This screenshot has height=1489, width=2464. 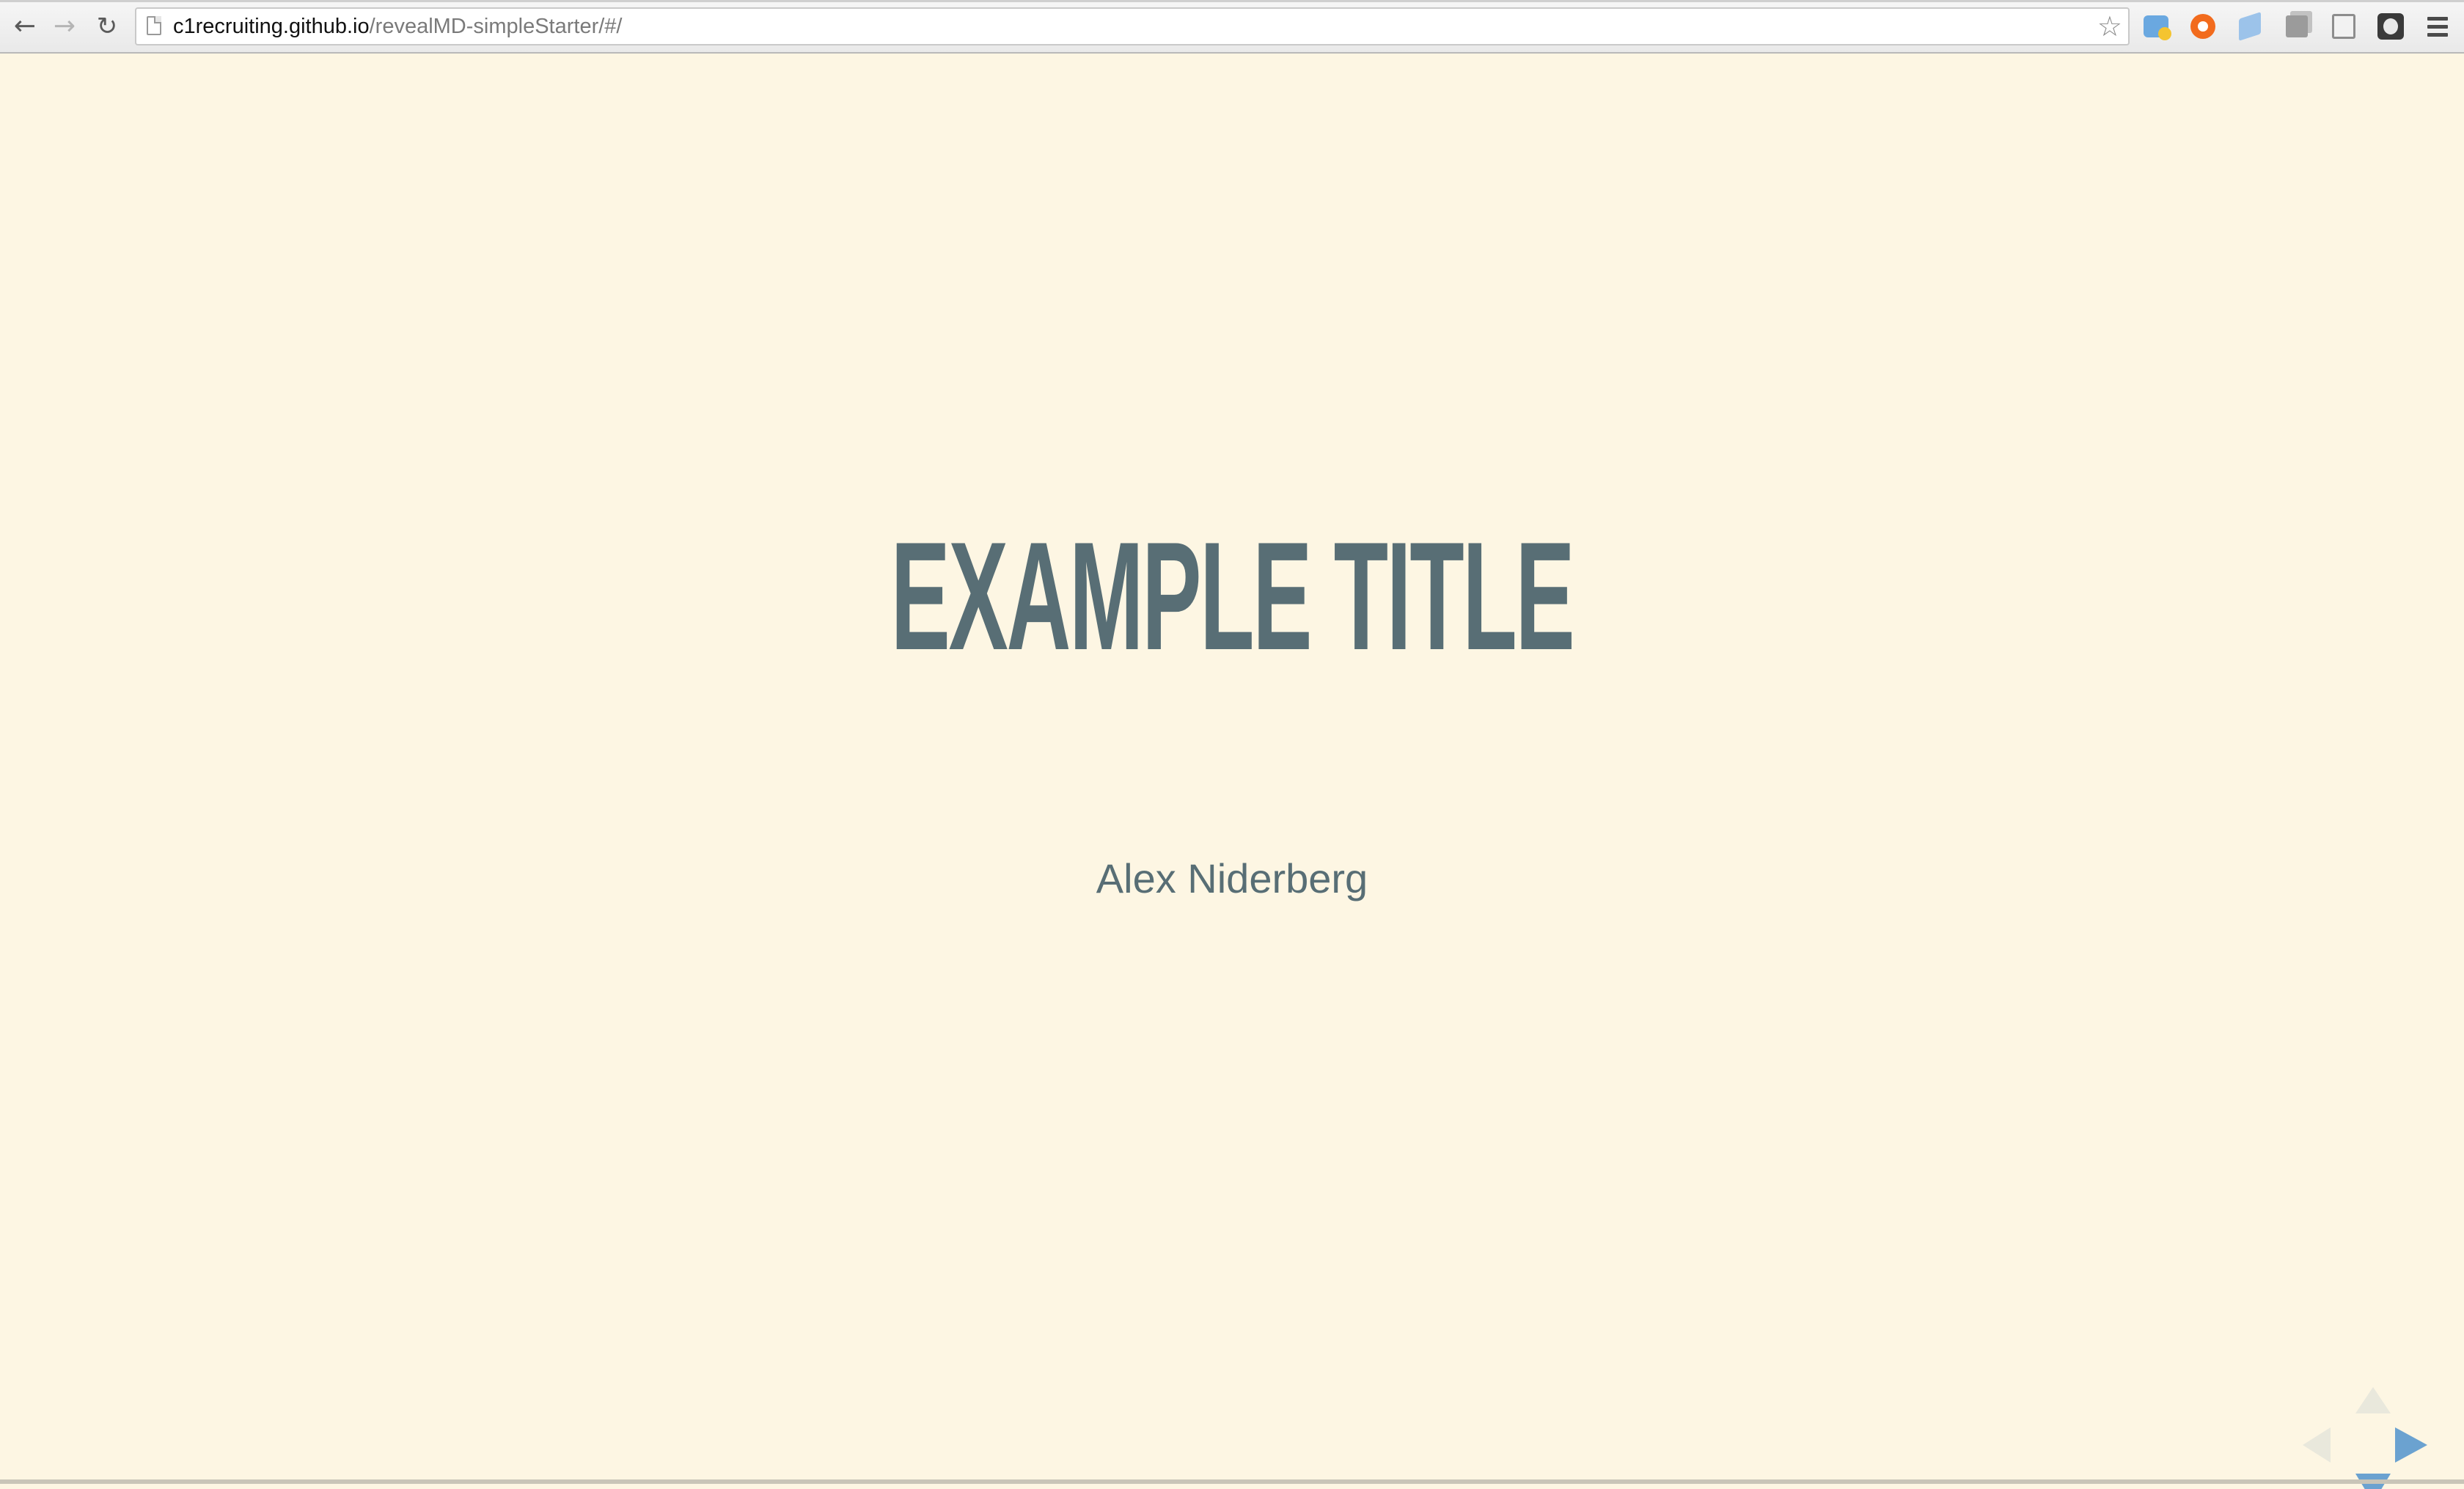 I want to click on extension-2-icon, so click(x=2203, y=26).